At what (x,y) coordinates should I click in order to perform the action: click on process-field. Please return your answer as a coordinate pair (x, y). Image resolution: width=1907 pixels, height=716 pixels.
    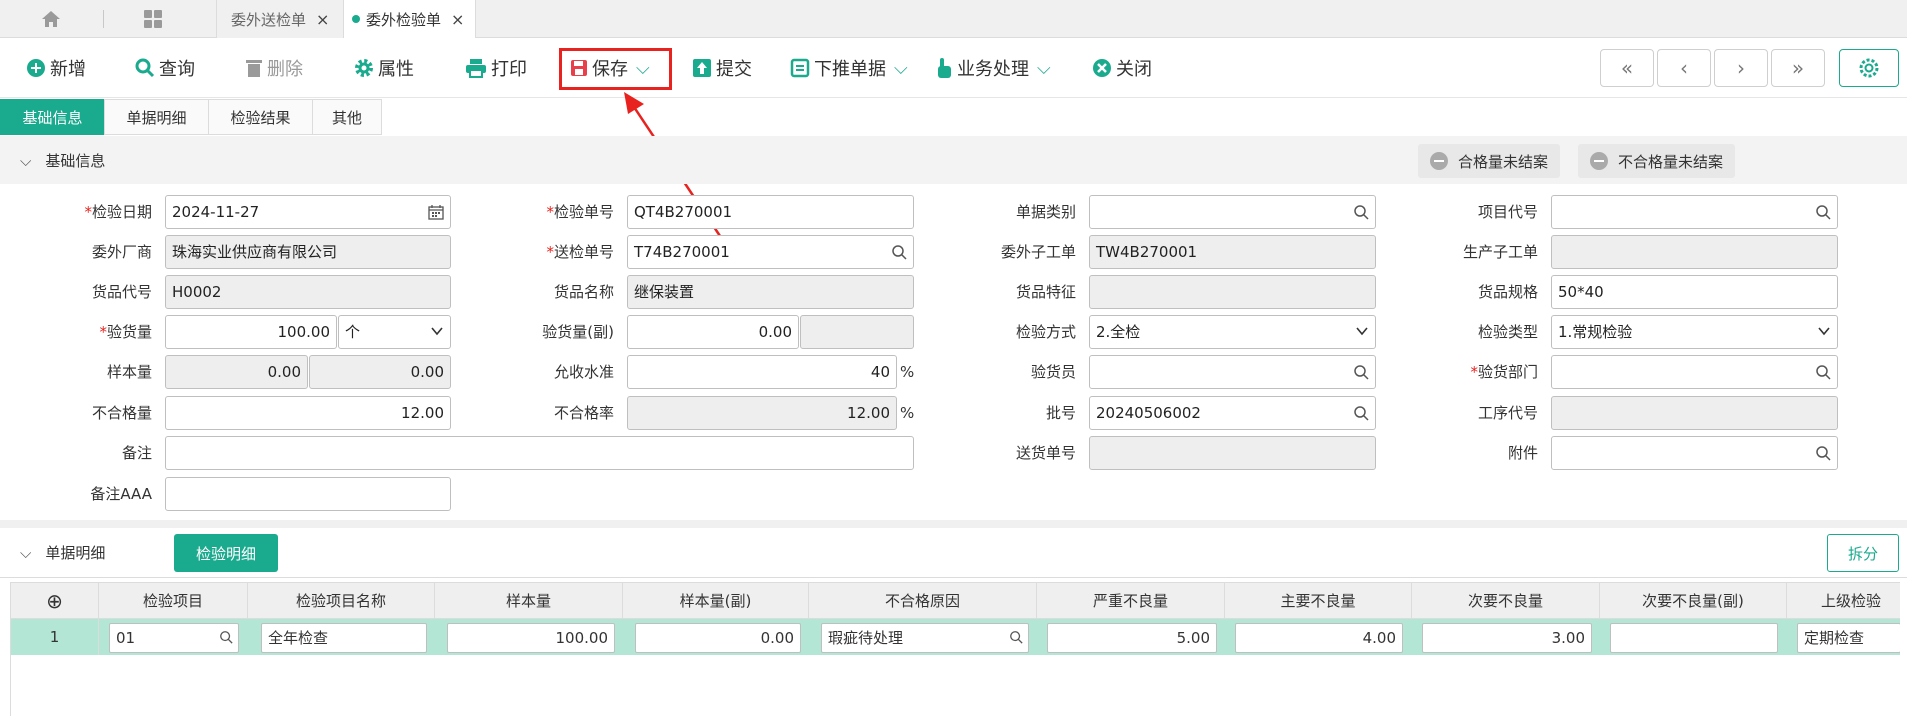
    Looking at the image, I should click on (1694, 413).